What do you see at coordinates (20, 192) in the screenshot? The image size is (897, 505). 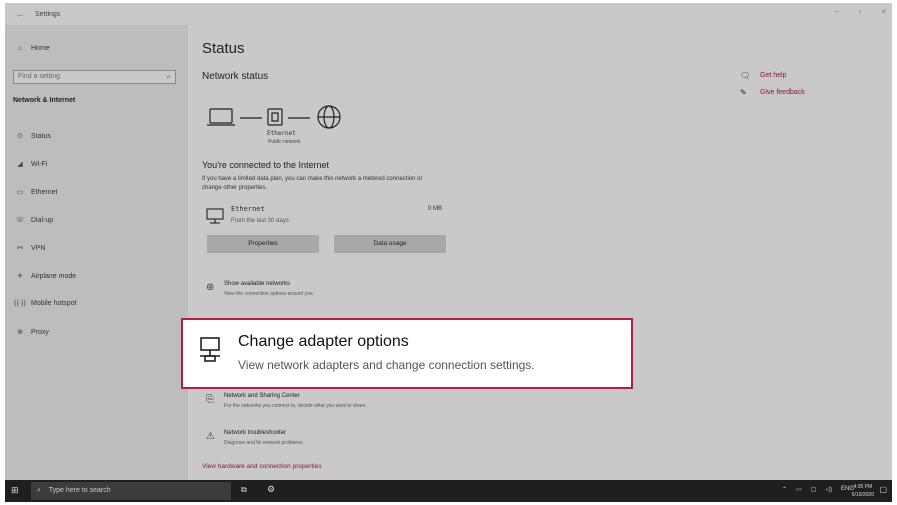 I see `ethernet-icon: ▭` at bounding box center [20, 192].